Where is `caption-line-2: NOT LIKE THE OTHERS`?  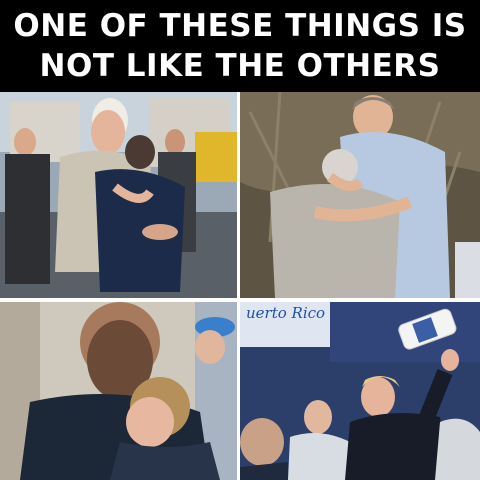 caption-line-2: NOT LIKE THE OTHERS is located at coordinates (240, 66).